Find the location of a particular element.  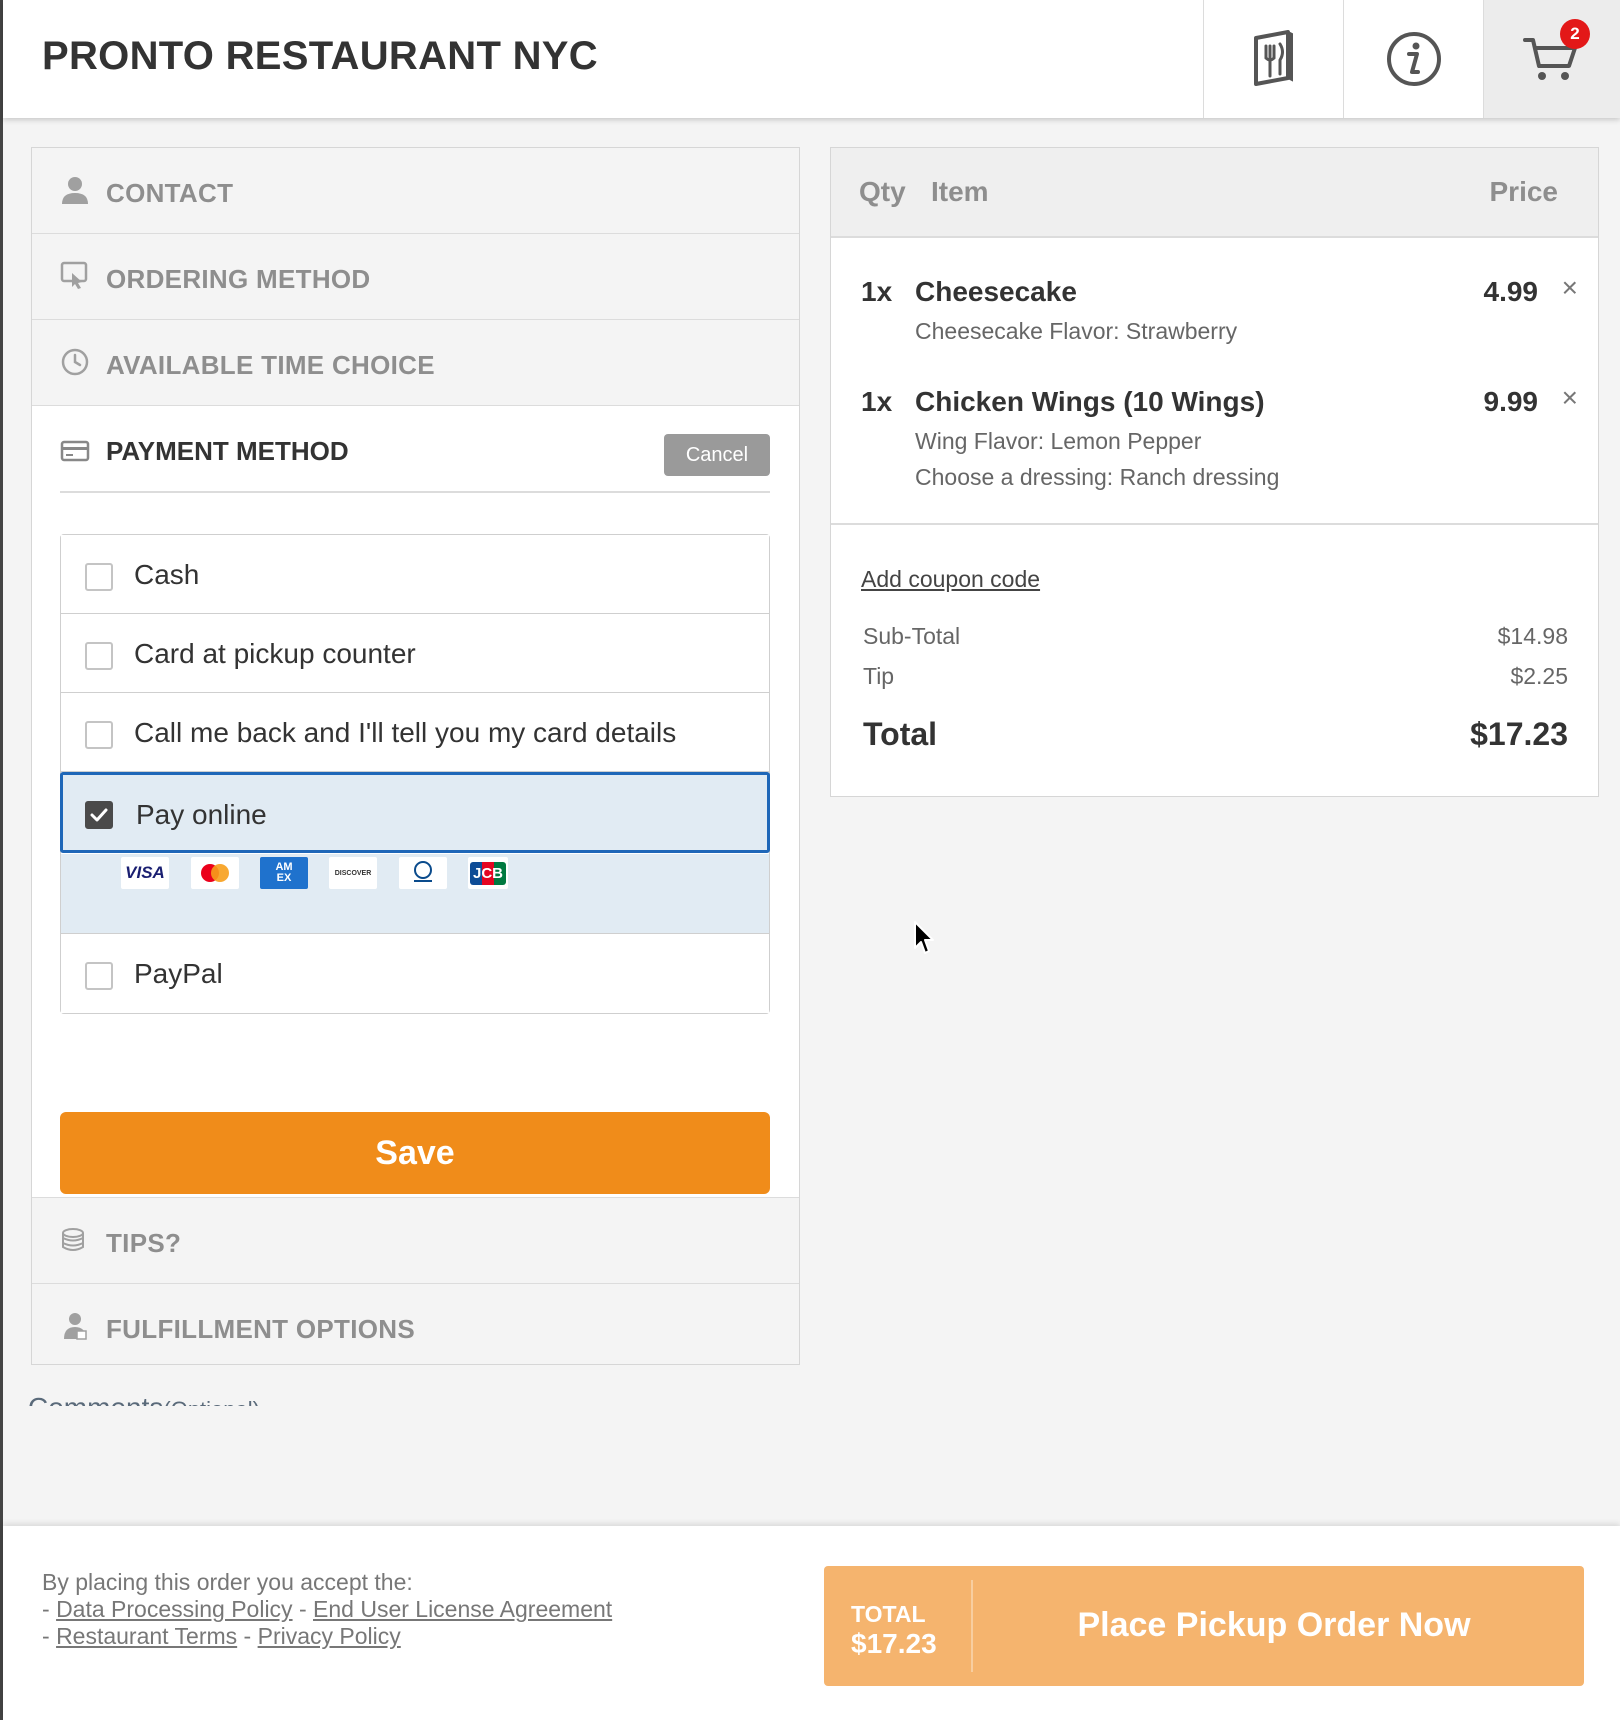

section-payment-method-label: PAYMENT METHOD is located at coordinates (227, 451).